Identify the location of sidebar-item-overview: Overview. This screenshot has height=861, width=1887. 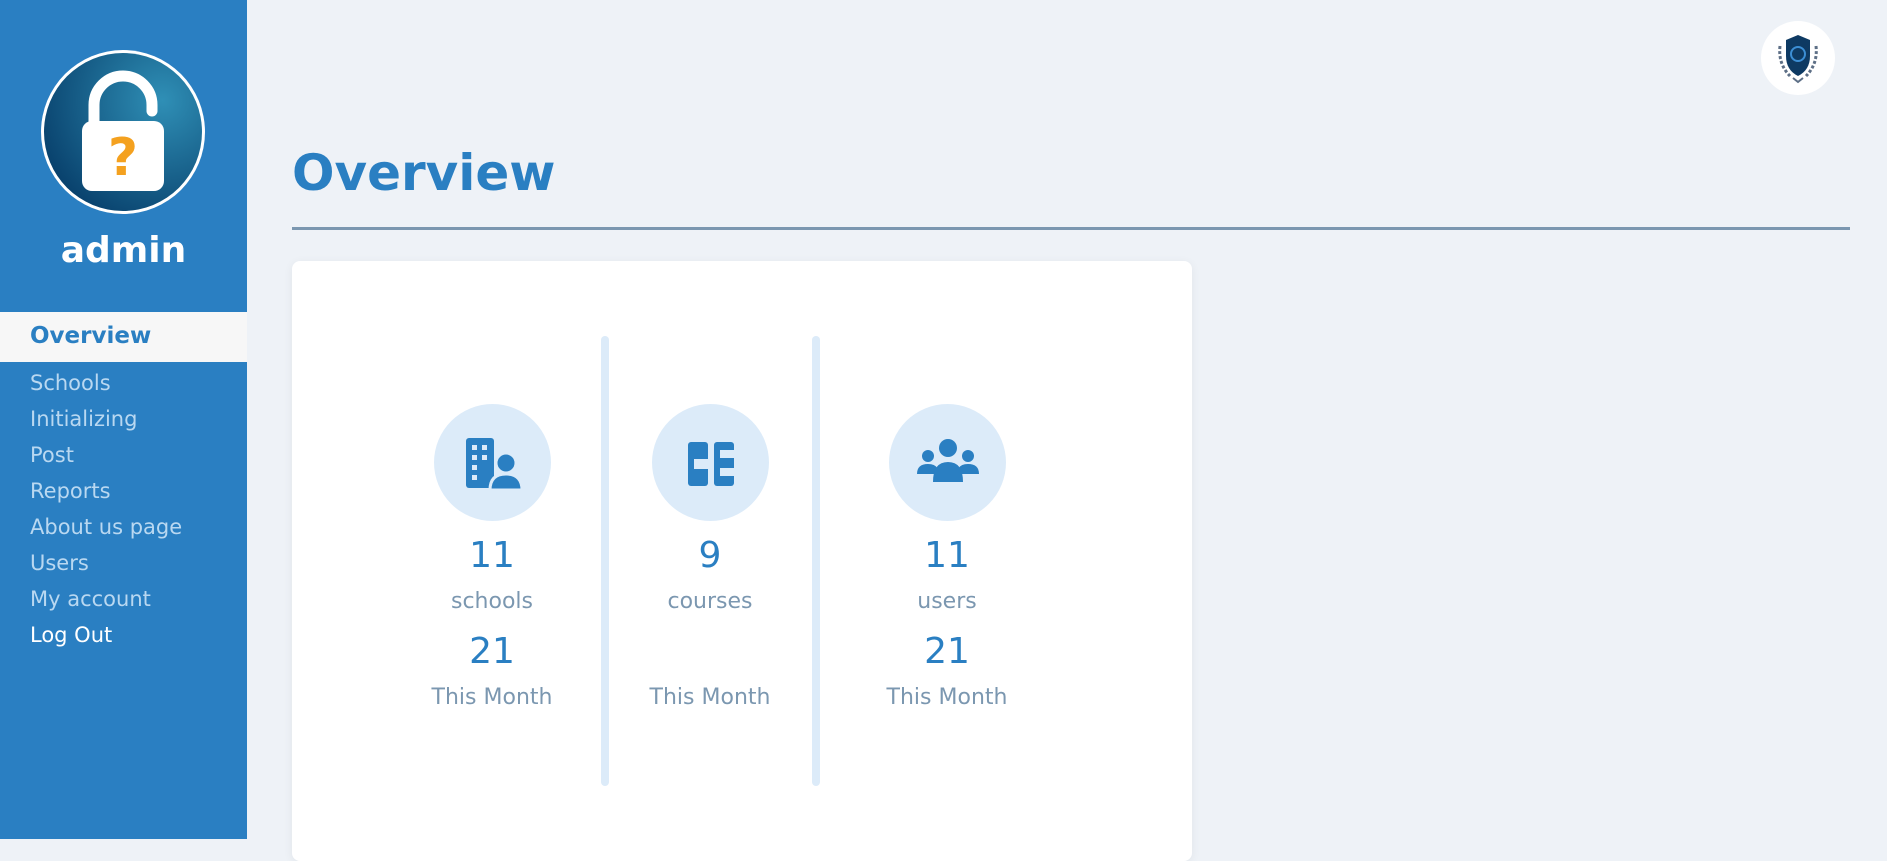
(123, 337).